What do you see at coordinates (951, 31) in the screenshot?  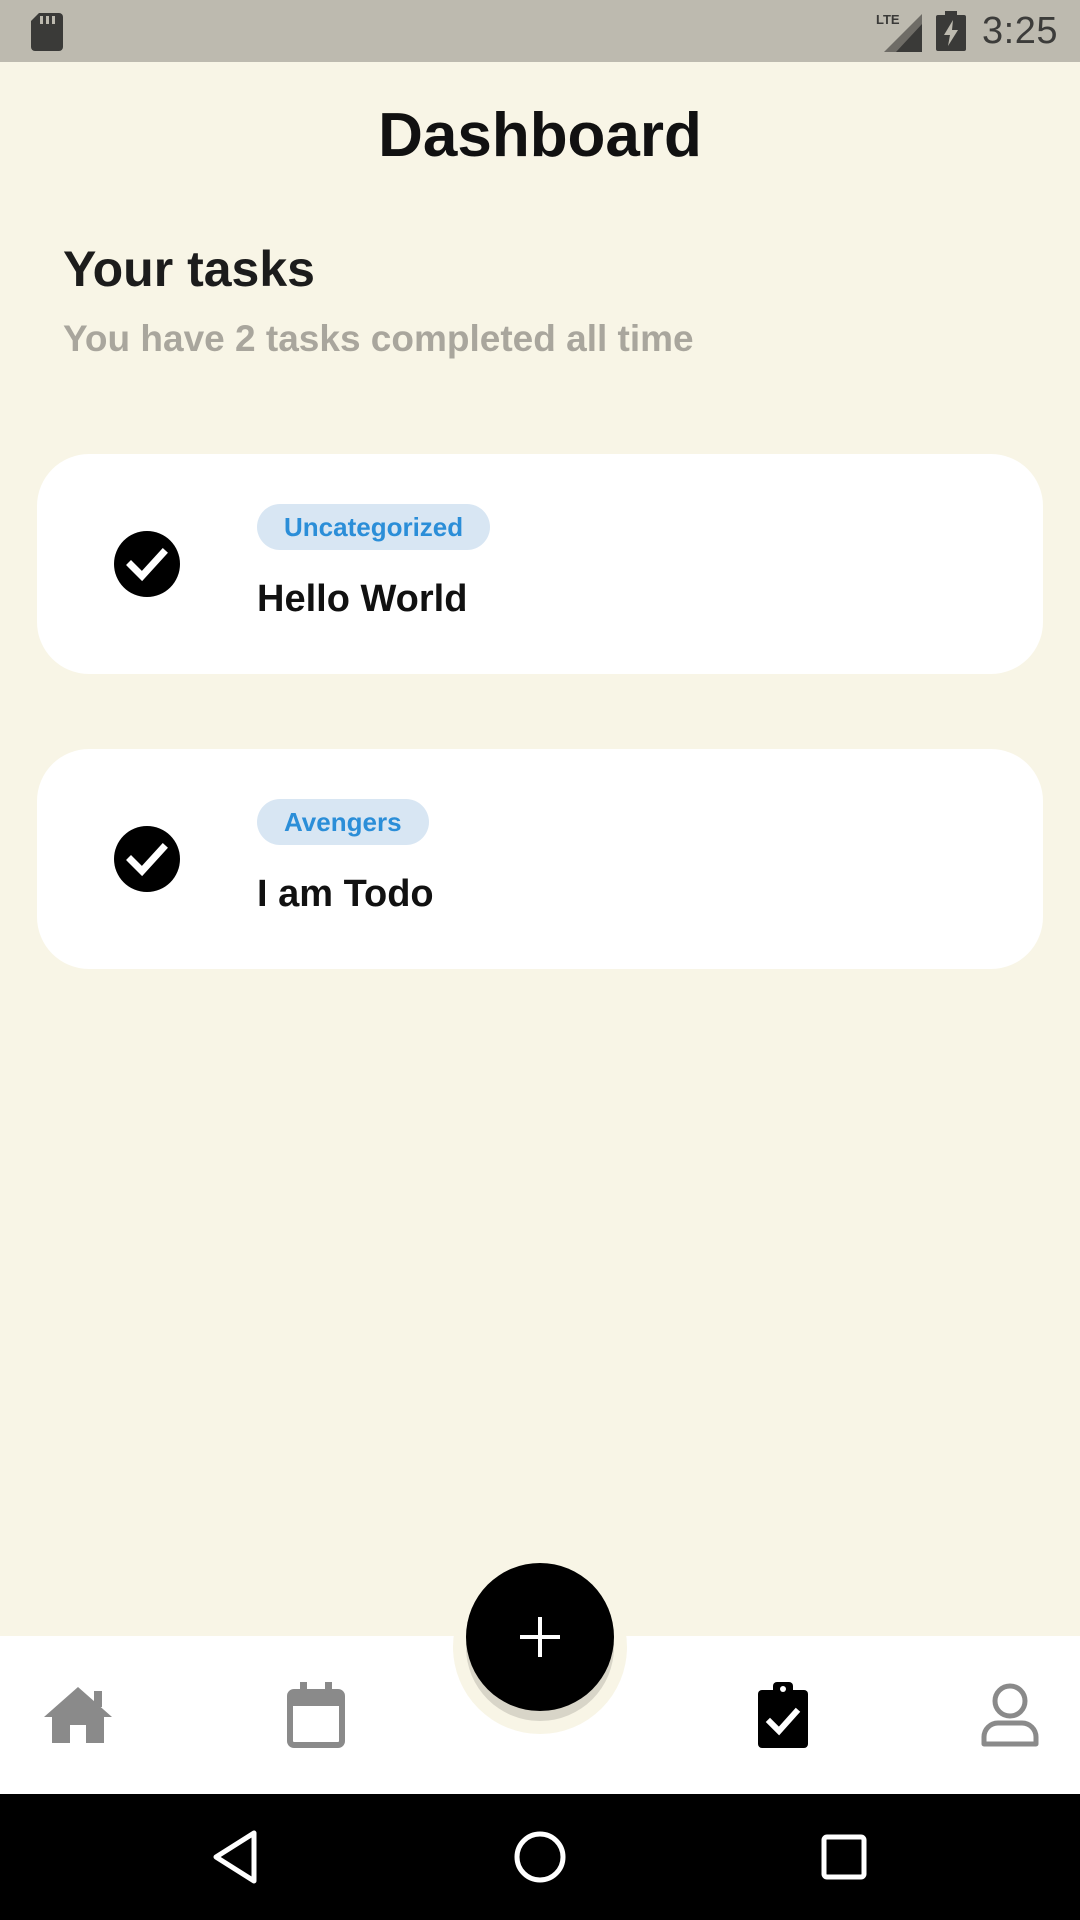 I see `battery-charging-icon` at bounding box center [951, 31].